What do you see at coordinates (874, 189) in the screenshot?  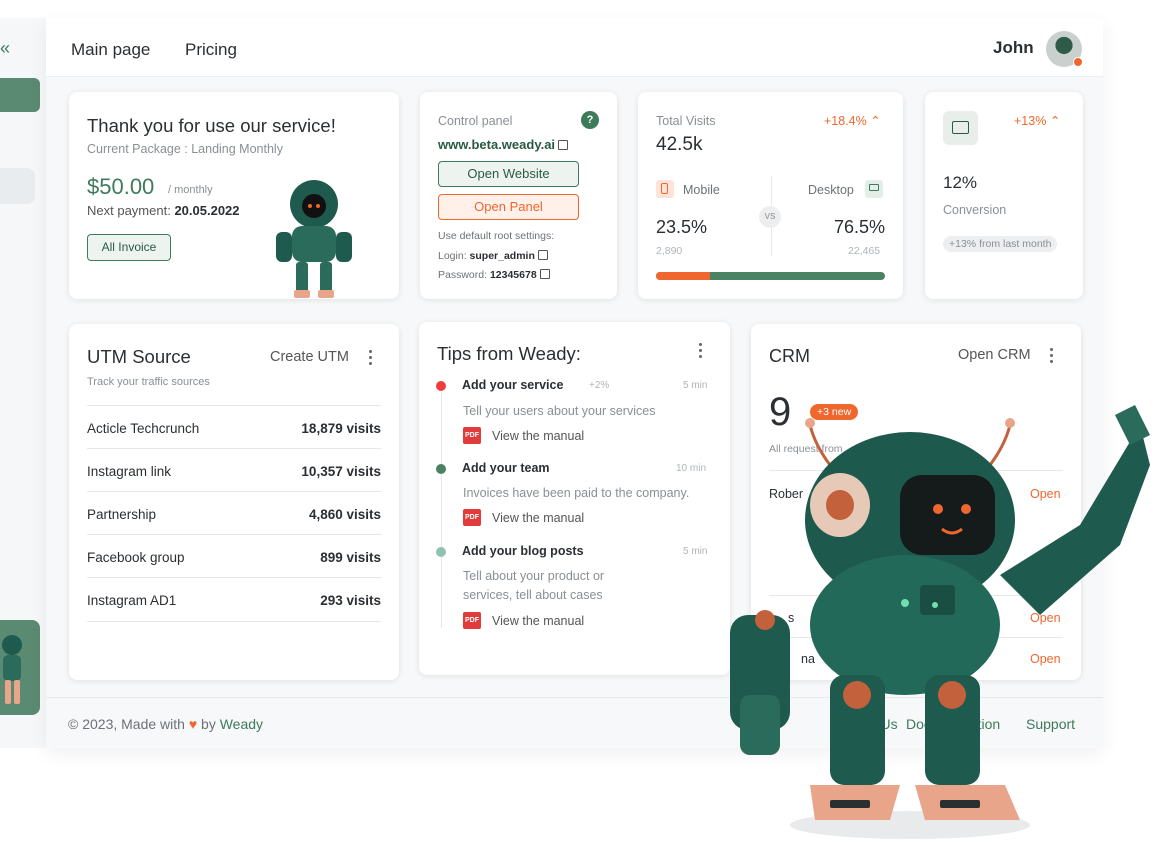 I see `desktop-icon` at bounding box center [874, 189].